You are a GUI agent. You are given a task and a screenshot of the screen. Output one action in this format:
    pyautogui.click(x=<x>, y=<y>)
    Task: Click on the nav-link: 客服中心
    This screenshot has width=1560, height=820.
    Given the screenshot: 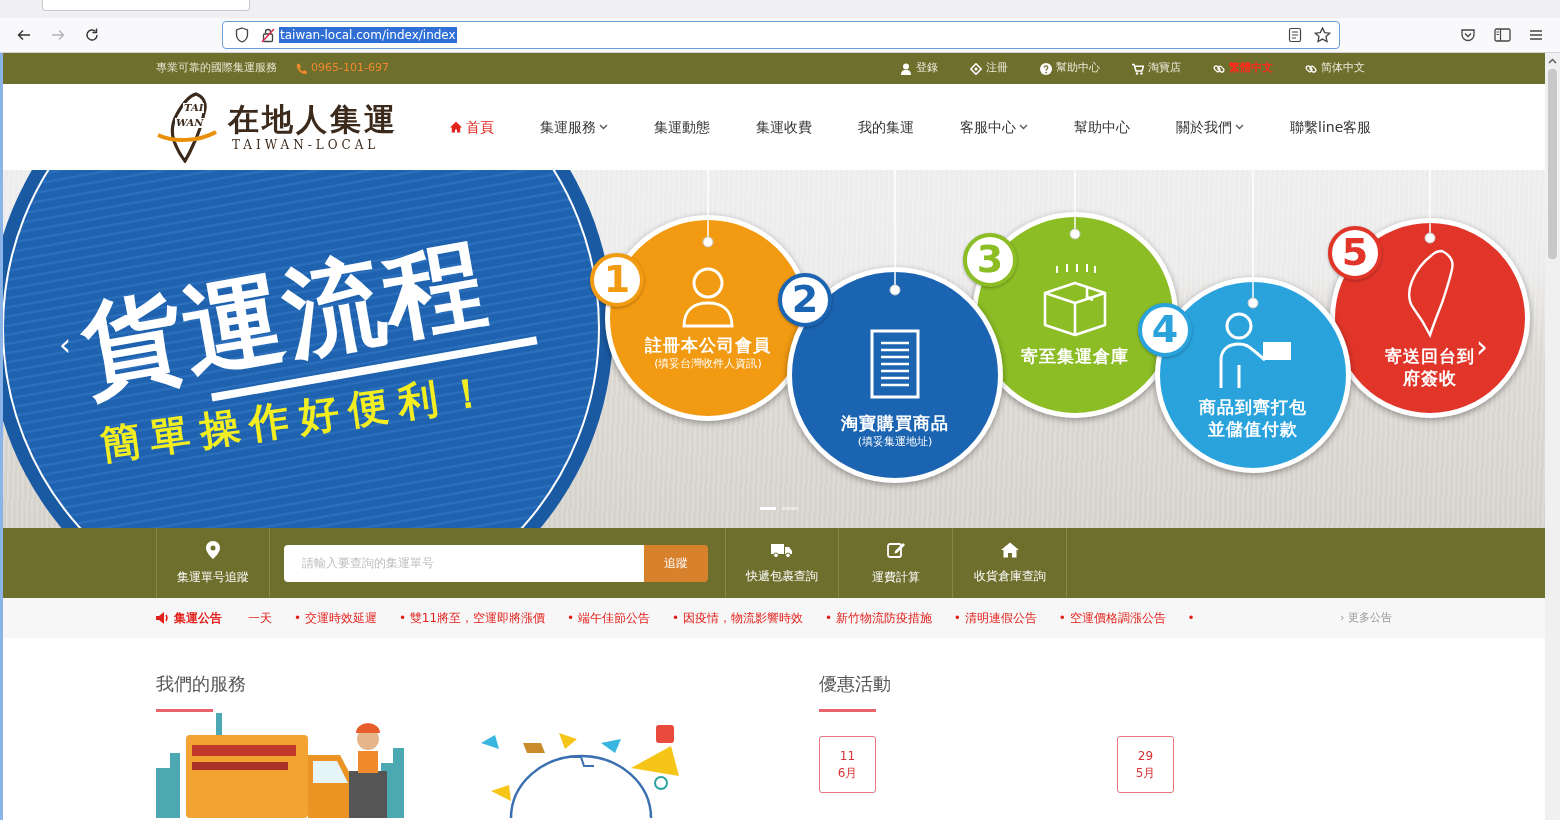 What is the action you would take?
    pyautogui.click(x=994, y=127)
    